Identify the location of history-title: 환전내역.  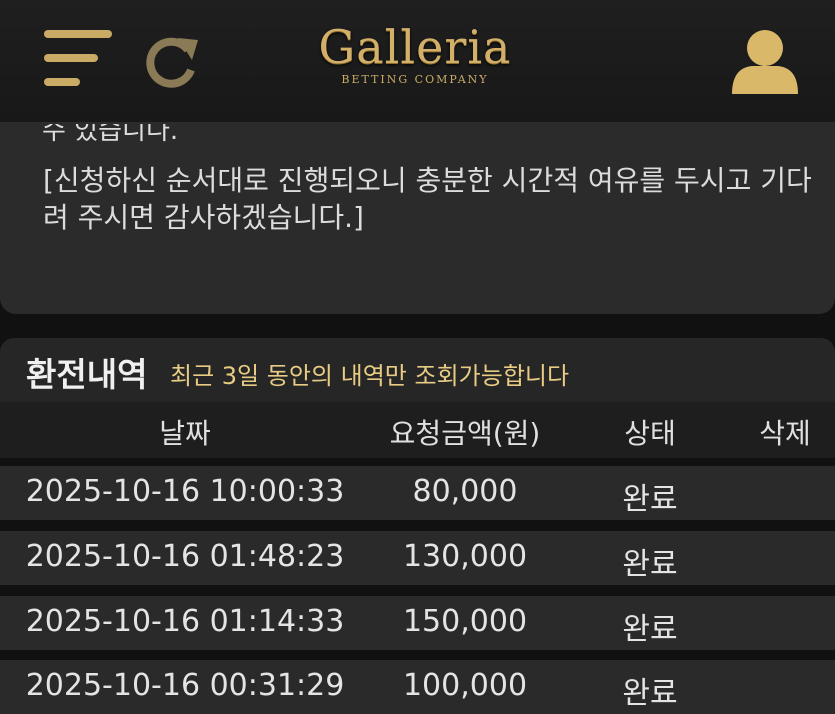
(87, 374).